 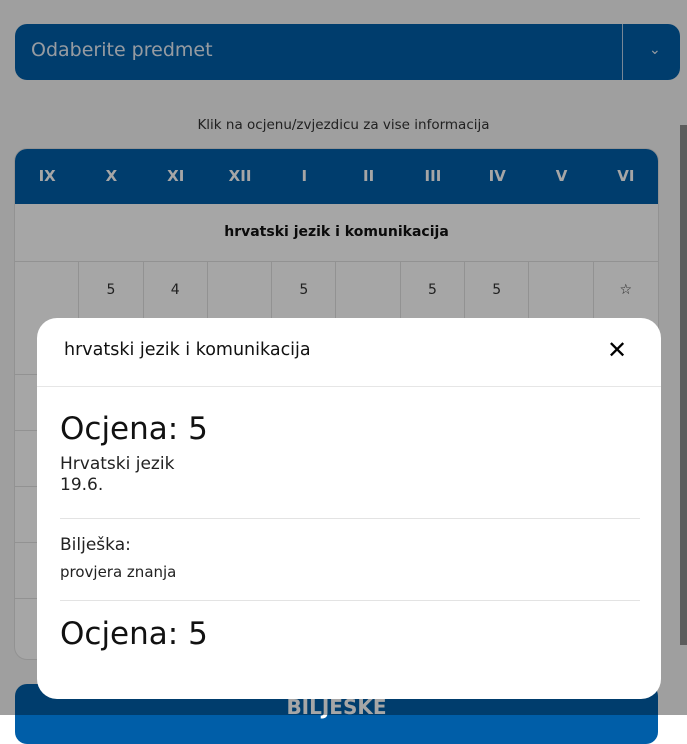 What do you see at coordinates (82, 485) in the screenshot?
I see `grade-date: 19.6.` at bounding box center [82, 485].